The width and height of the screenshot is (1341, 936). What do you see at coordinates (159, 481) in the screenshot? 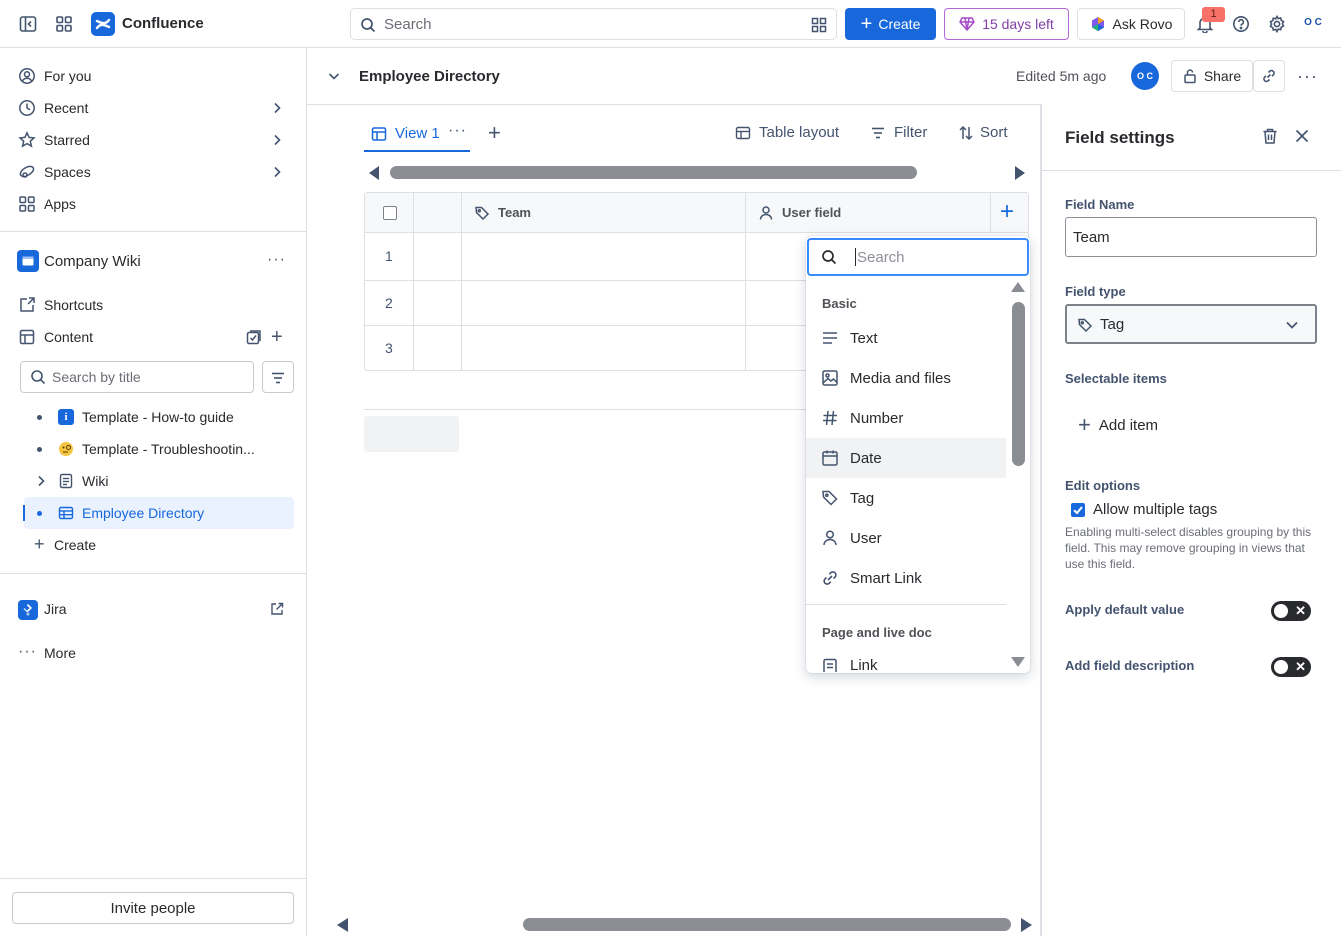
I see `tree-item-wiki: Wiki` at bounding box center [159, 481].